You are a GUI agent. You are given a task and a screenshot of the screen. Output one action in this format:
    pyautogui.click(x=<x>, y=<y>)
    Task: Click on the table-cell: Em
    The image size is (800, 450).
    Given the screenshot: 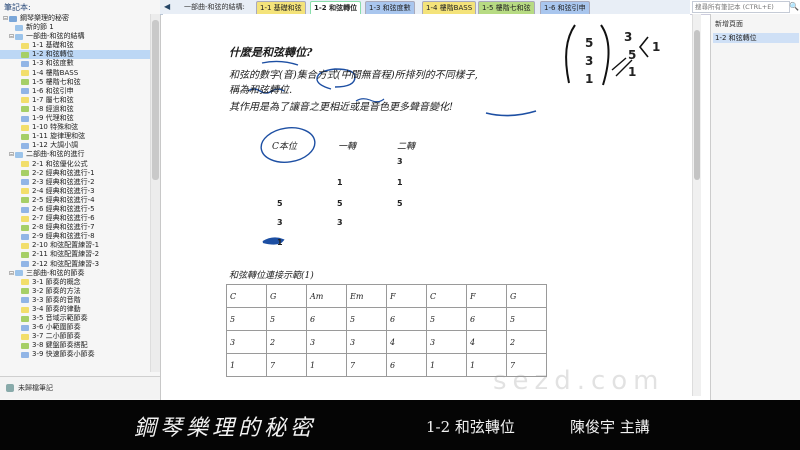 What is the action you would take?
    pyautogui.click(x=366, y=296)
    